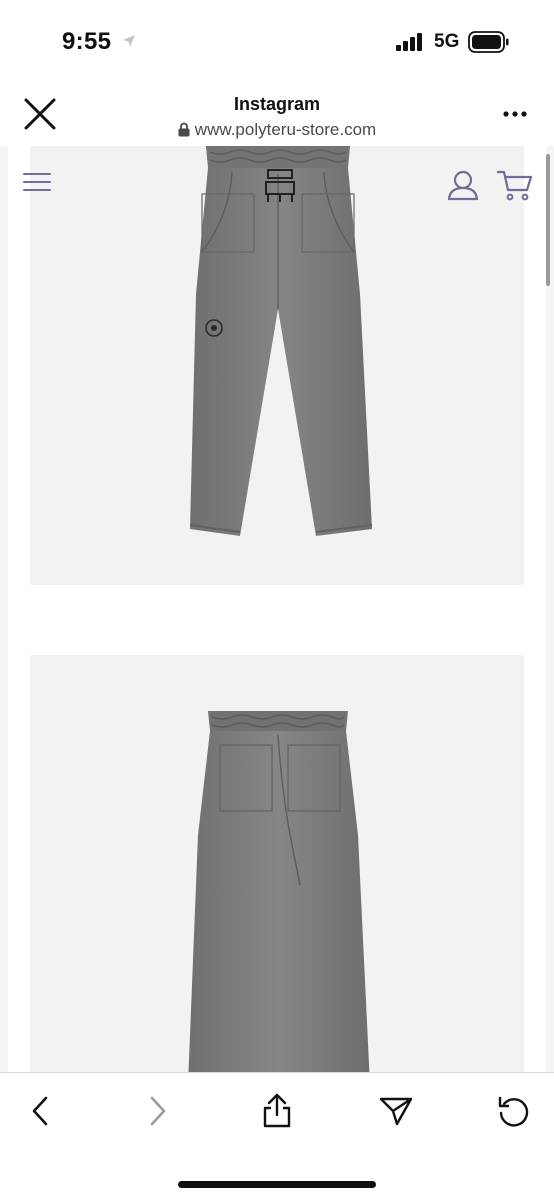 This screenshot has height=1200, width=554. I want to click on forward-button, so click(158, 1111).